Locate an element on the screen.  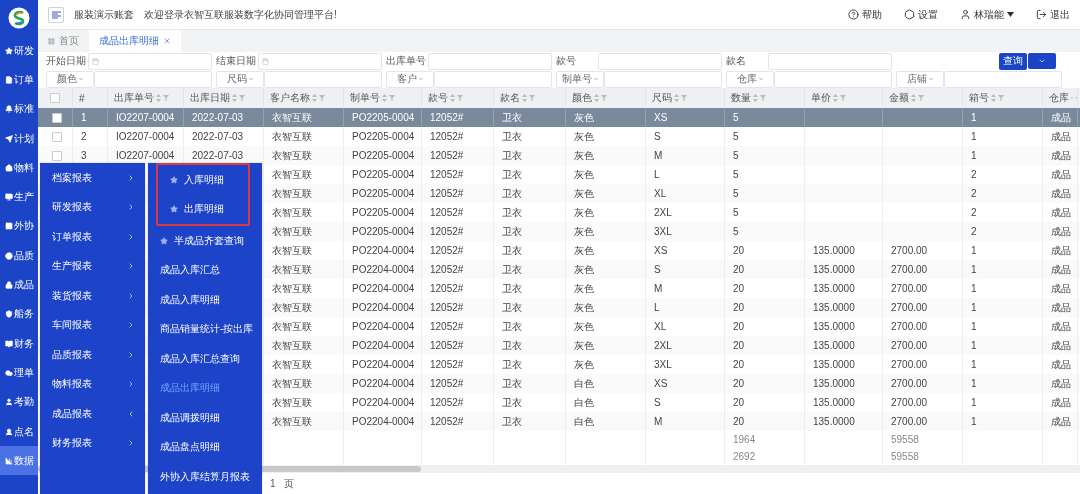
table-row: 3 IO2207-0004 2022-07-03 衣智互联 PO2205-0004 12052# 卫衣 灰色 M 5 1 成品 is located at coordinates (559, 155).